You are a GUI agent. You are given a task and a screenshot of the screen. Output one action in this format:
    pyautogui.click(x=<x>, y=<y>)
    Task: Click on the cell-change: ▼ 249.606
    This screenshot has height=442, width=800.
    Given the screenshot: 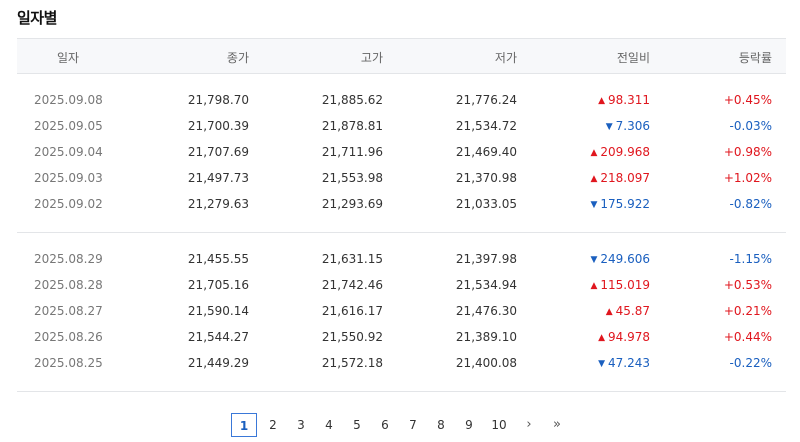 What is the action you would take?
    pyautogui.click(x=620, y=259)
    